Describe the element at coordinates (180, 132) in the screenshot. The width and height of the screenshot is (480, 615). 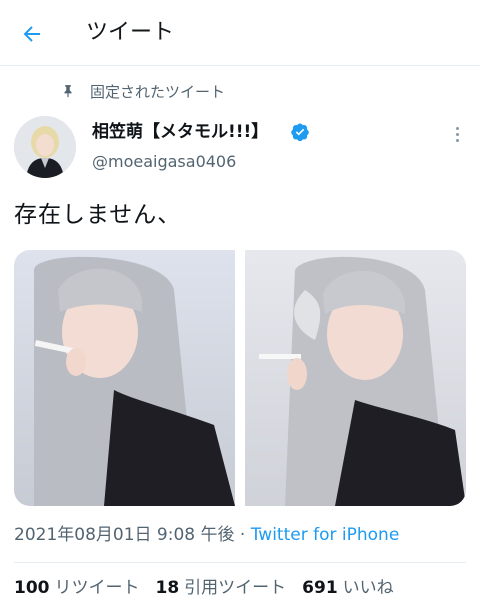
I see `author-display-name: 相笠萌【メタモル!!!】` at that location.